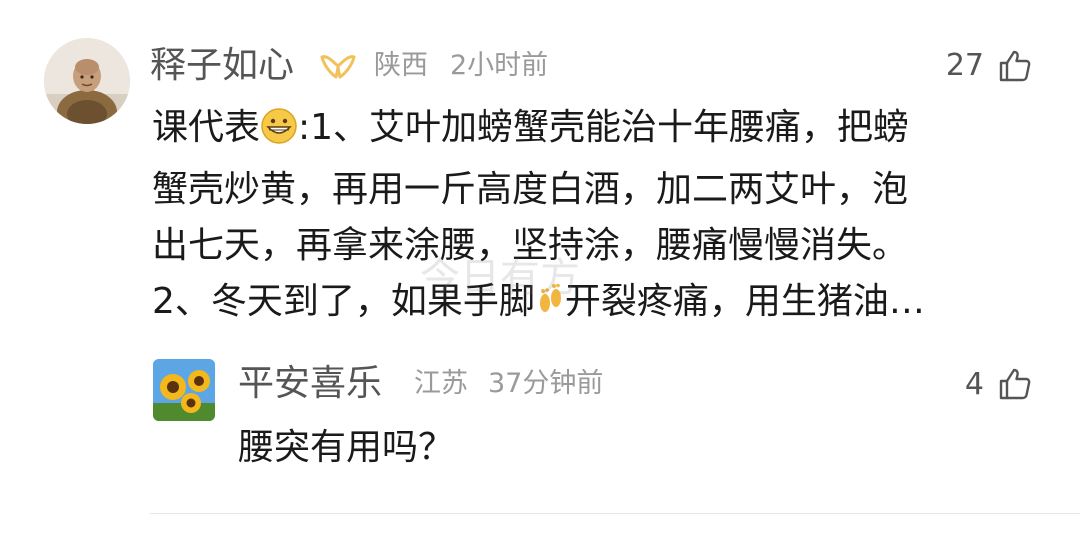 Image resolution: width=1080 pixels, height=546 pixels. I want to click on monk-avatar-image, so click(87, 81).